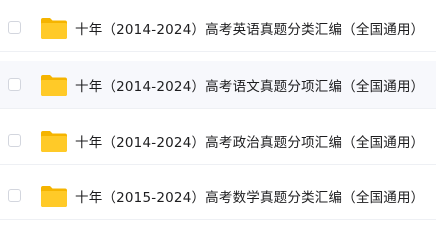  I want to click on file-name: 十年（2015-2024）高考数学真题分类汇编（全国通用）, so click(249, 196).